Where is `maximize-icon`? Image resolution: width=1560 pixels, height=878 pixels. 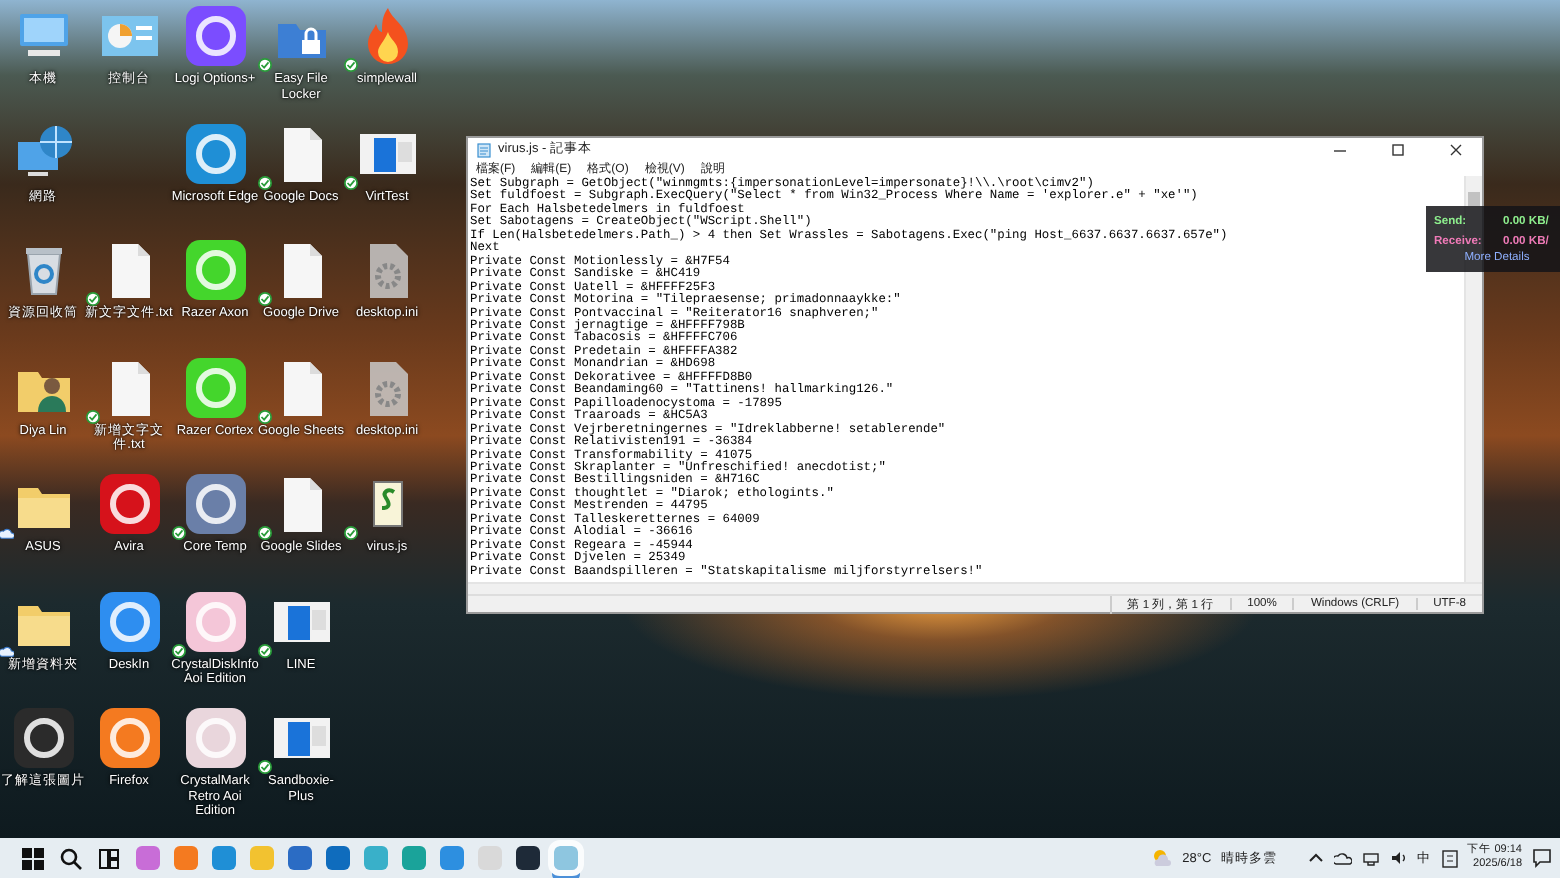 maximize-icon is located at coordinates (1398, 149).